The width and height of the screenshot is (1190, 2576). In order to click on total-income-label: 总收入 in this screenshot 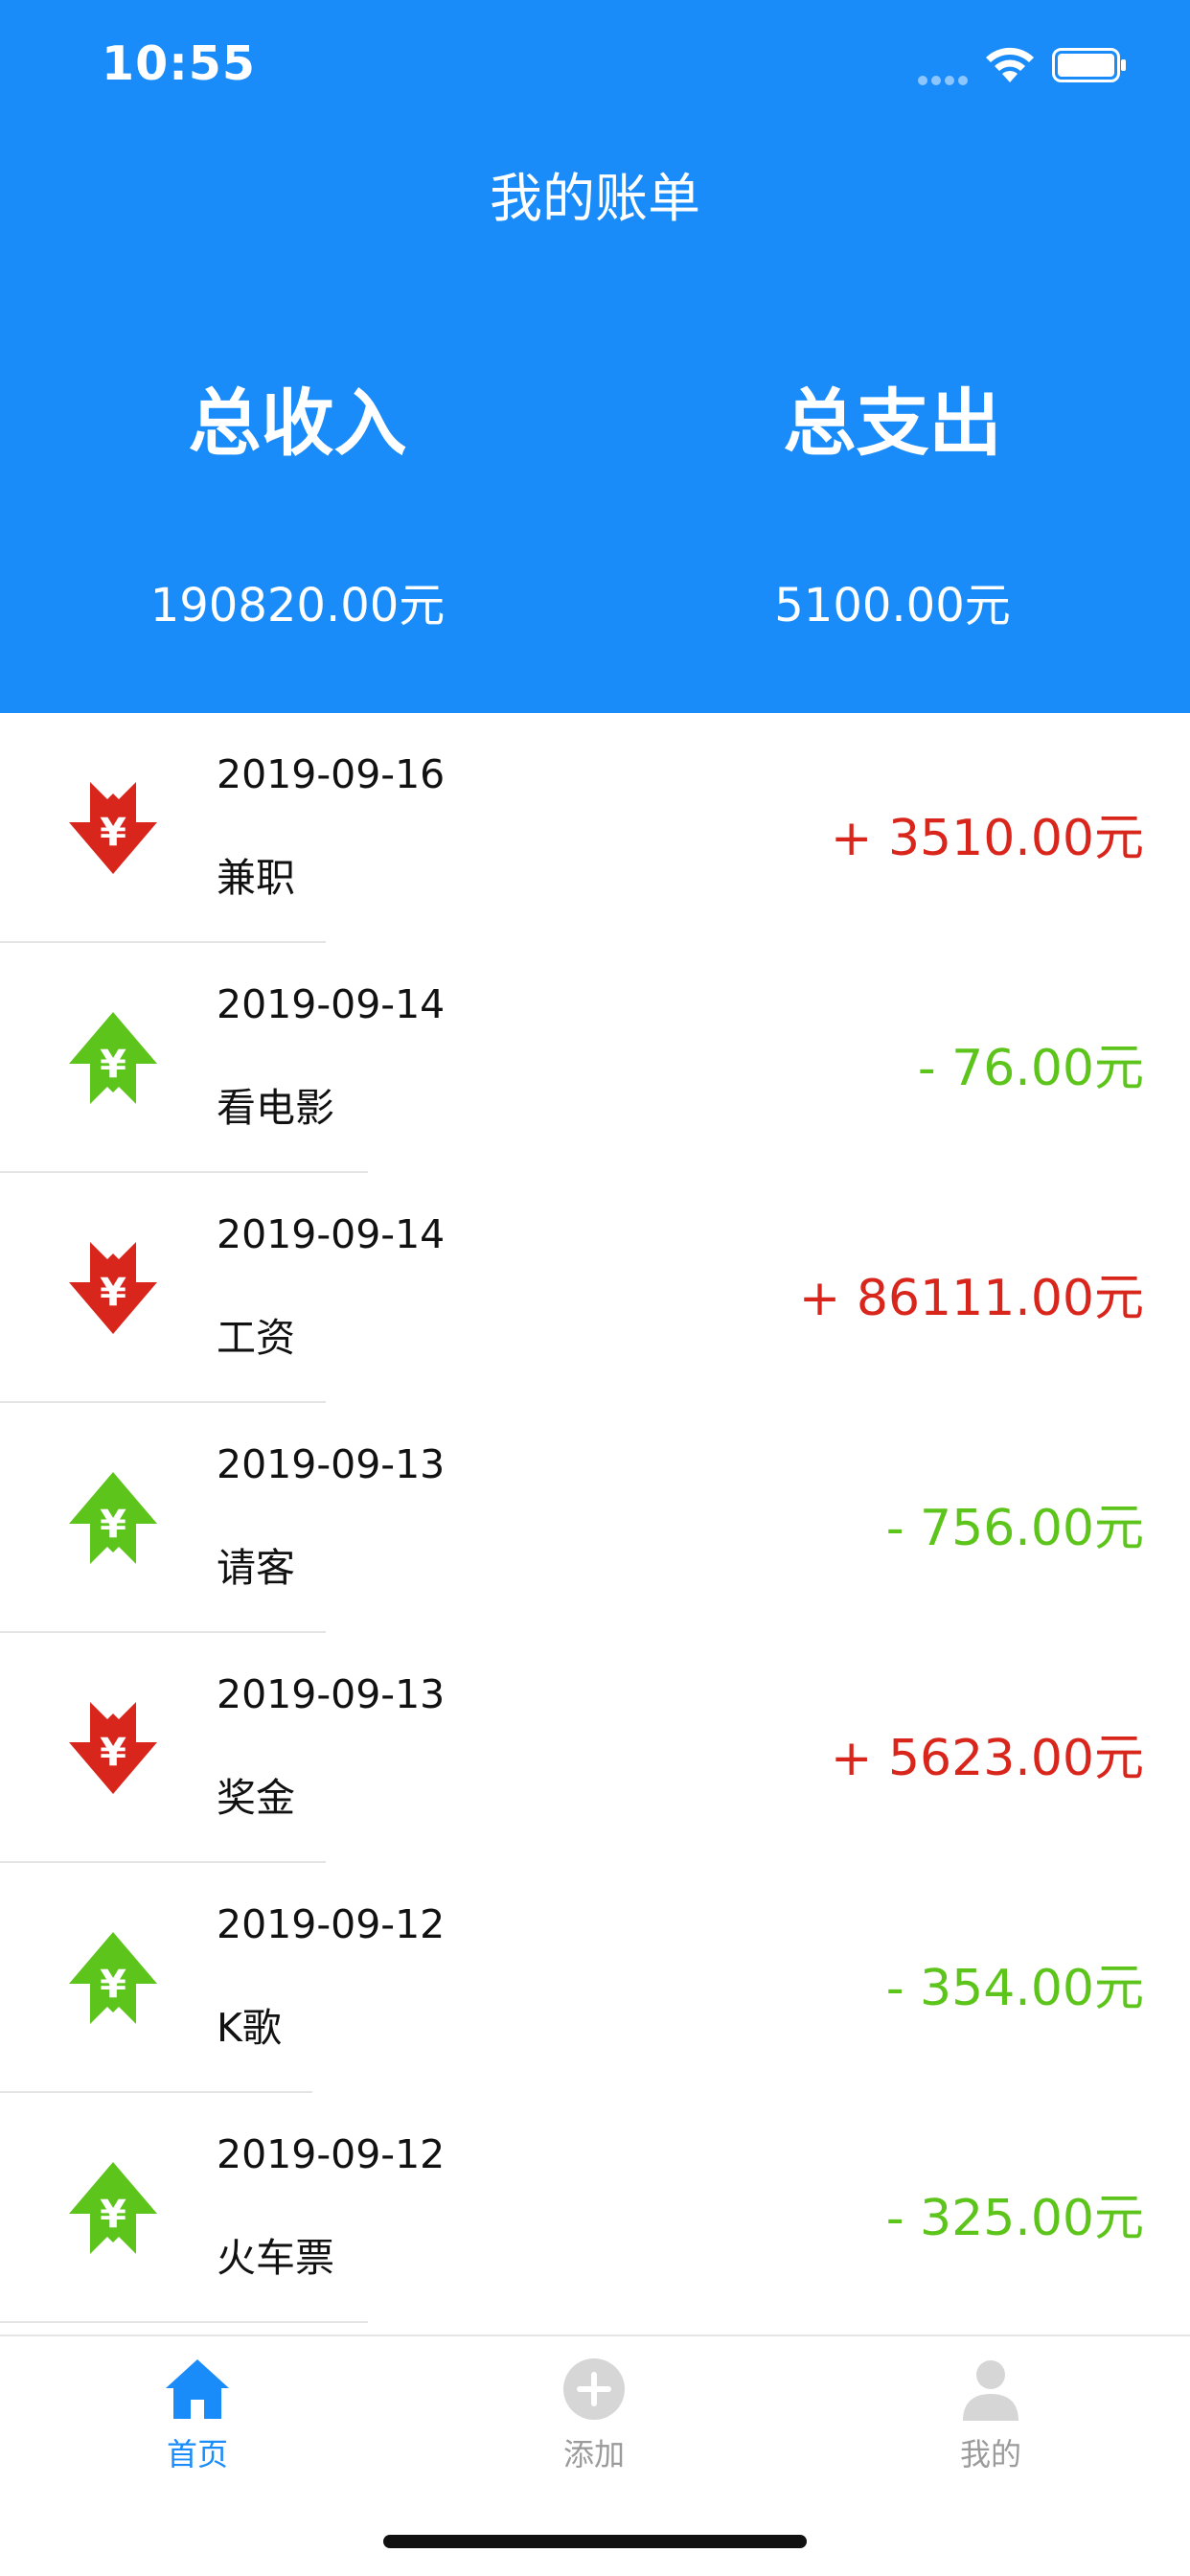, I will do `click(297, 423)`.